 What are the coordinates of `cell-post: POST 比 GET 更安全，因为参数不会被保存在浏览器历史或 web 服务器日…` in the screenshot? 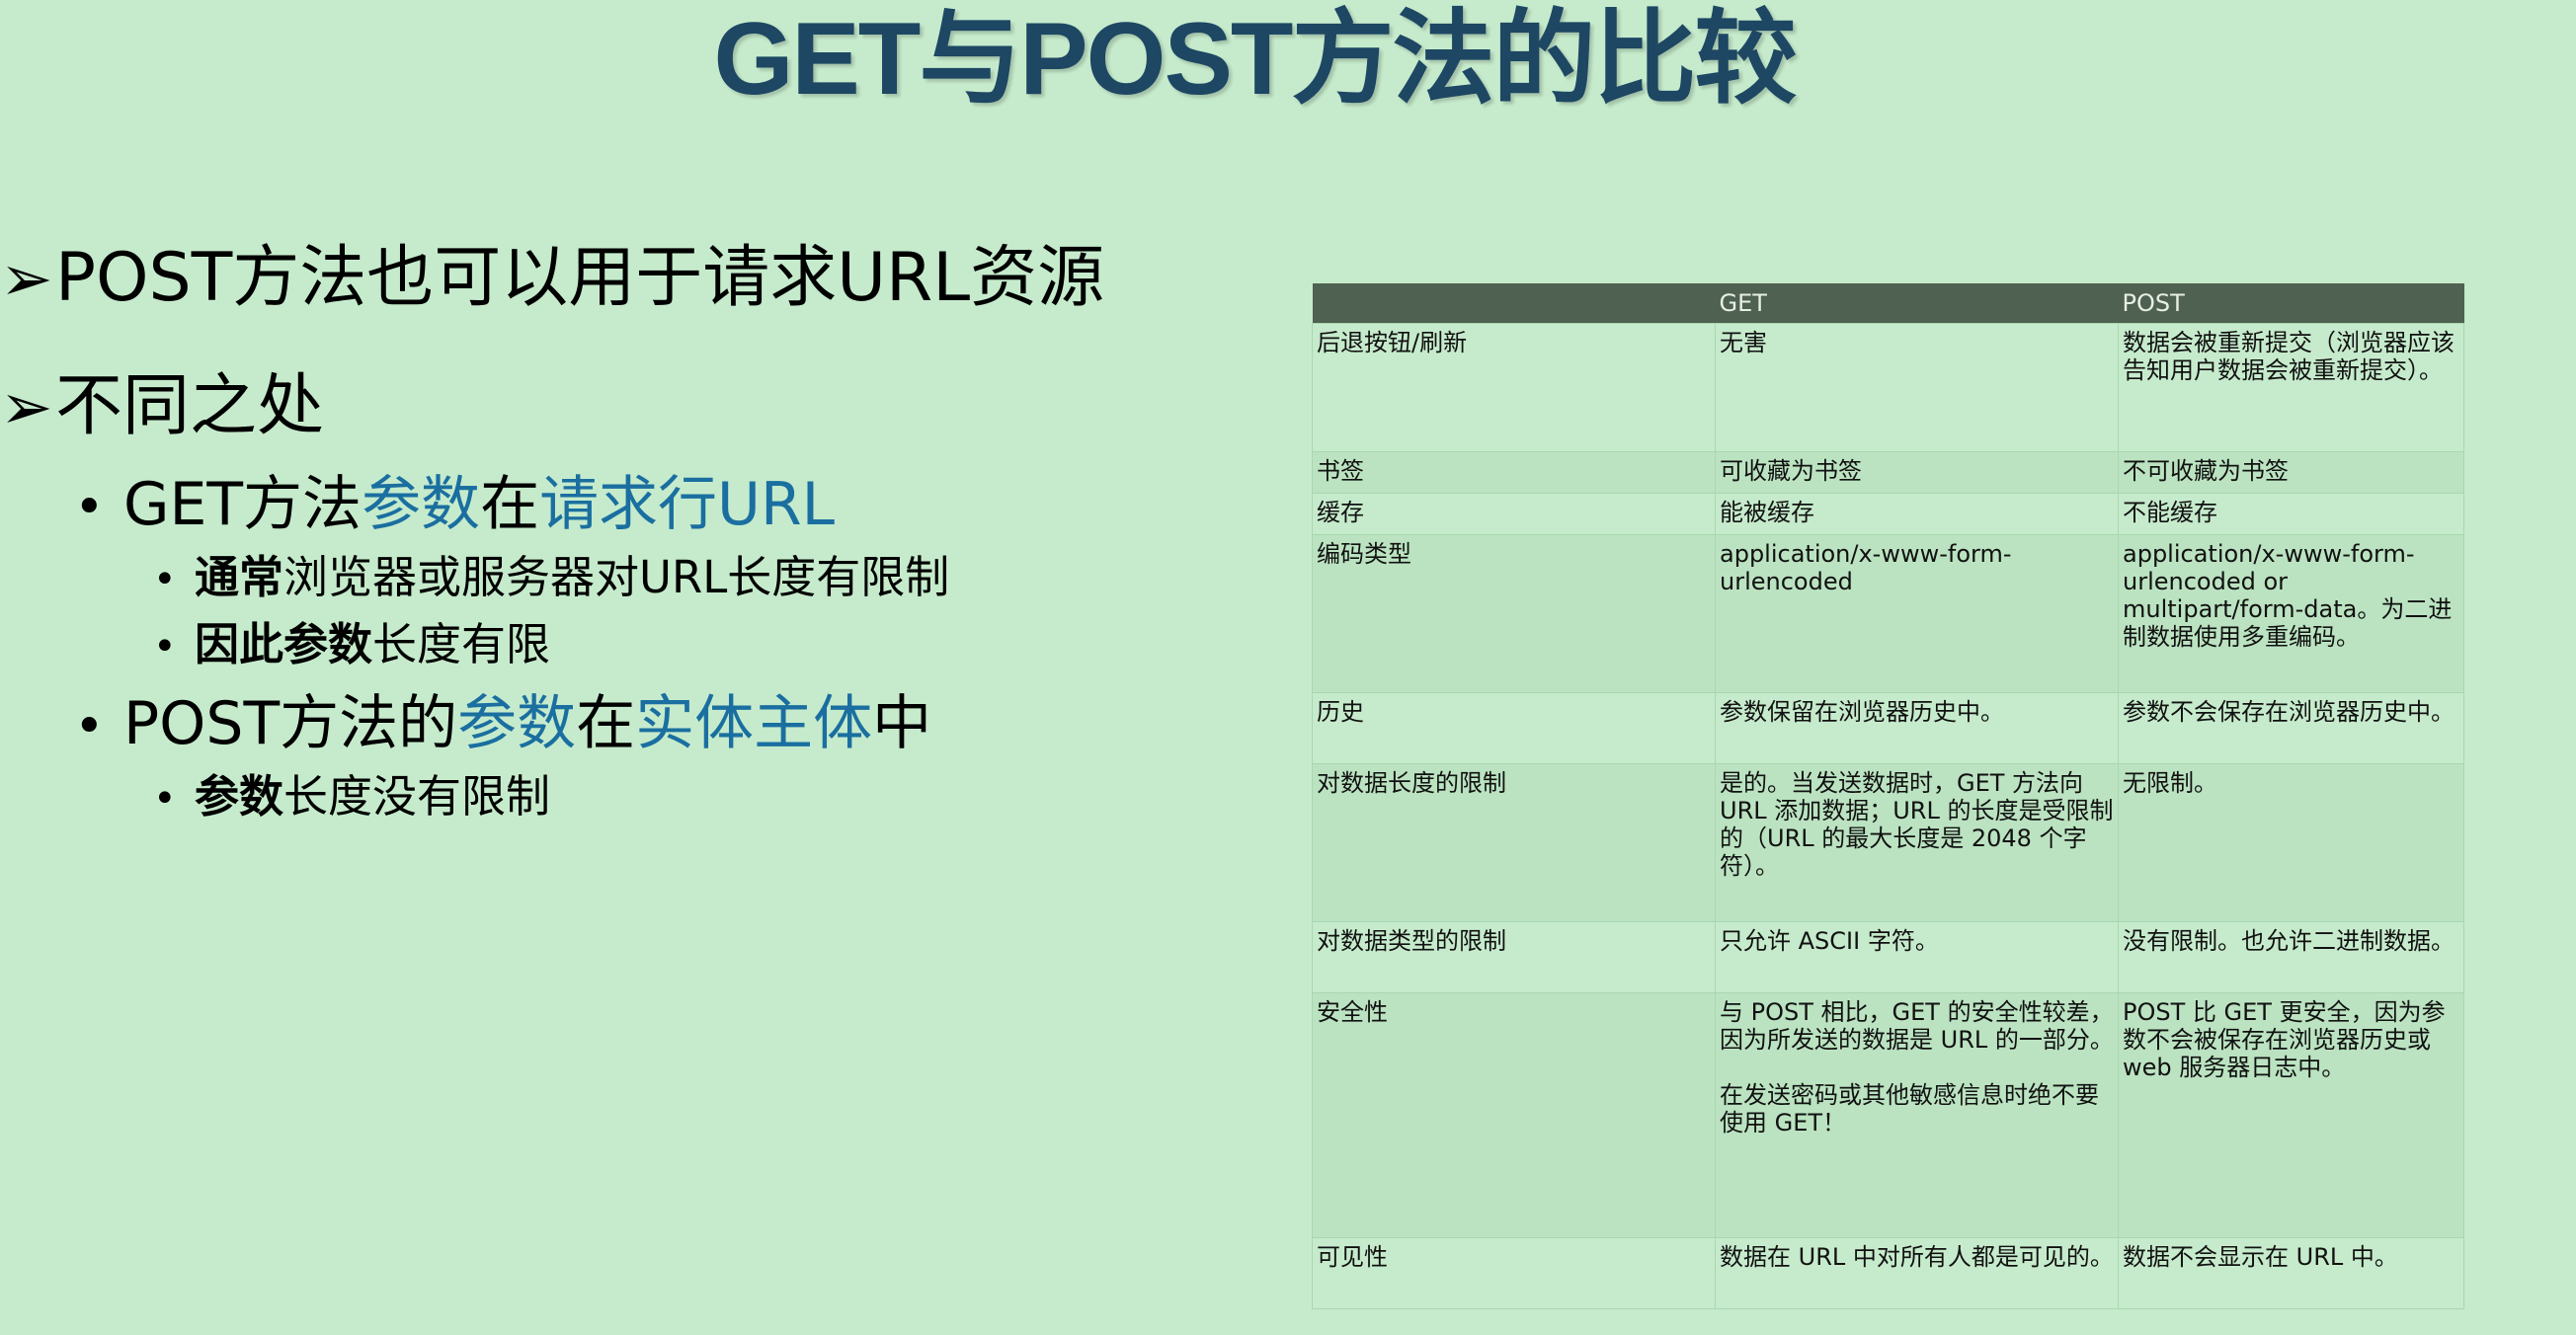 It's located at (2291, 1115).